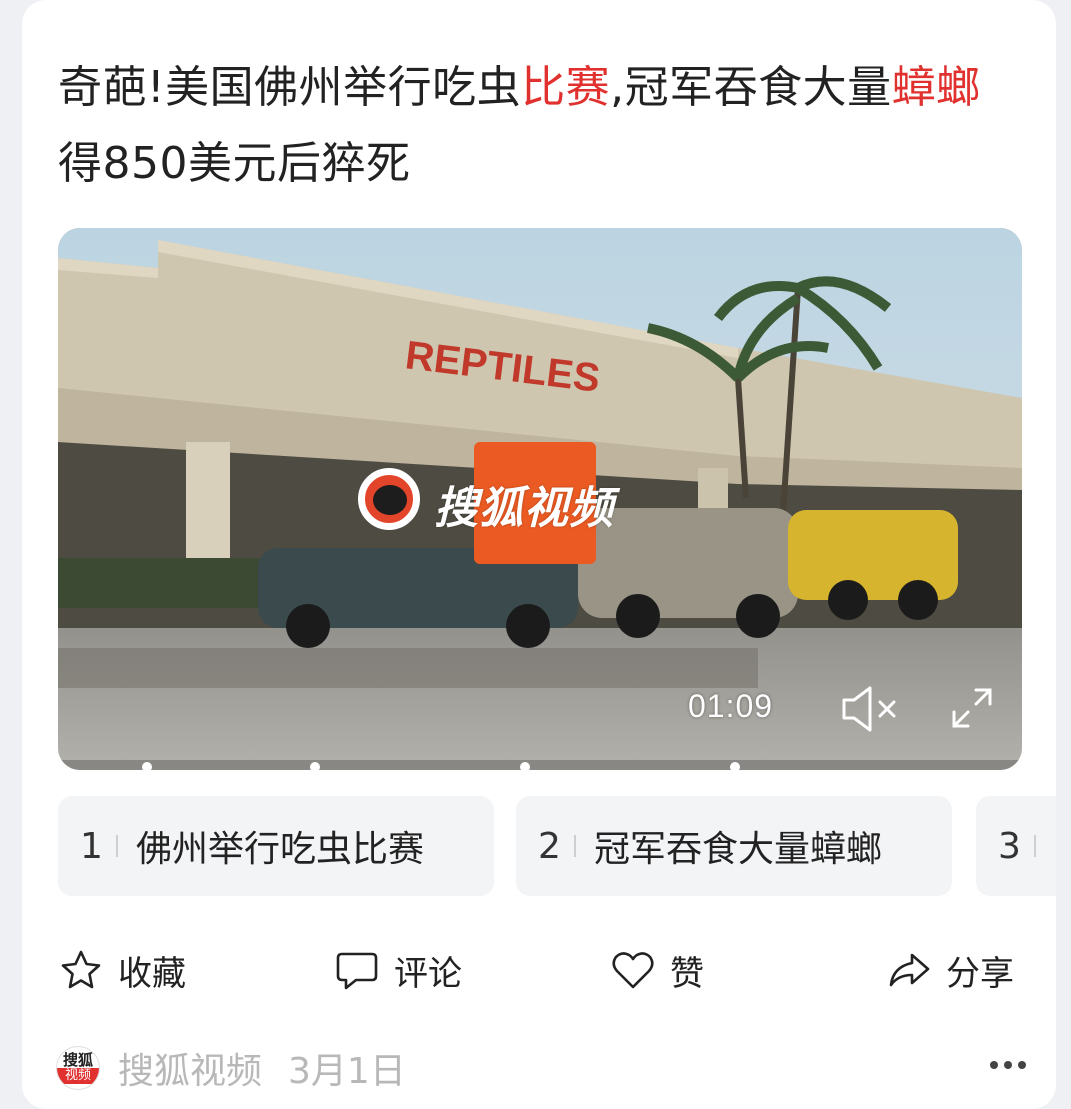 This screenshot has height=1109, width=1071. What do you see at coordinates (633, 970) in the screenshot?
I see `heart-icon` at bounding box center [633, 970].